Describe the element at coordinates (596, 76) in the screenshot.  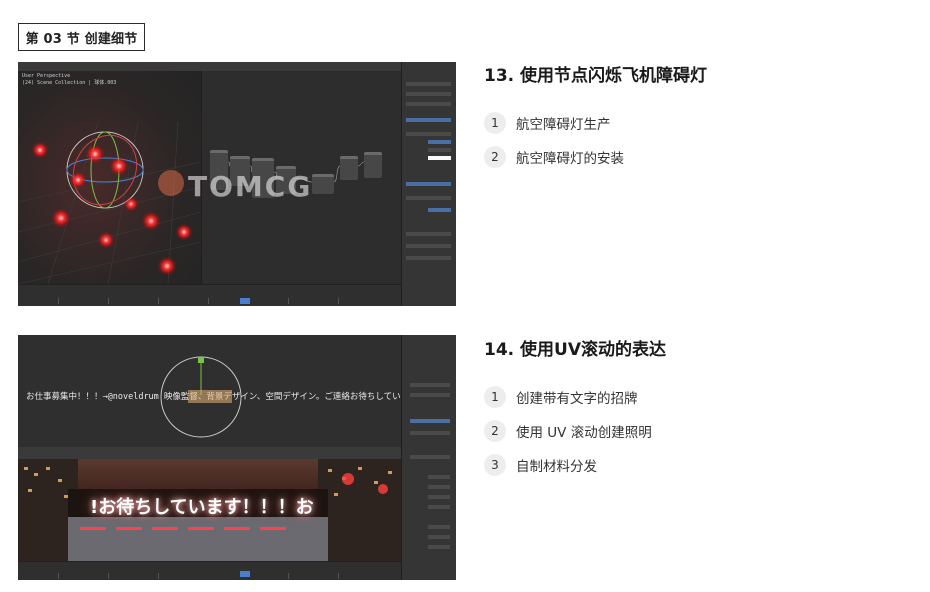
I see `lesson-title: 13. 使用节点闪烁飞机障碍灯` at that location.